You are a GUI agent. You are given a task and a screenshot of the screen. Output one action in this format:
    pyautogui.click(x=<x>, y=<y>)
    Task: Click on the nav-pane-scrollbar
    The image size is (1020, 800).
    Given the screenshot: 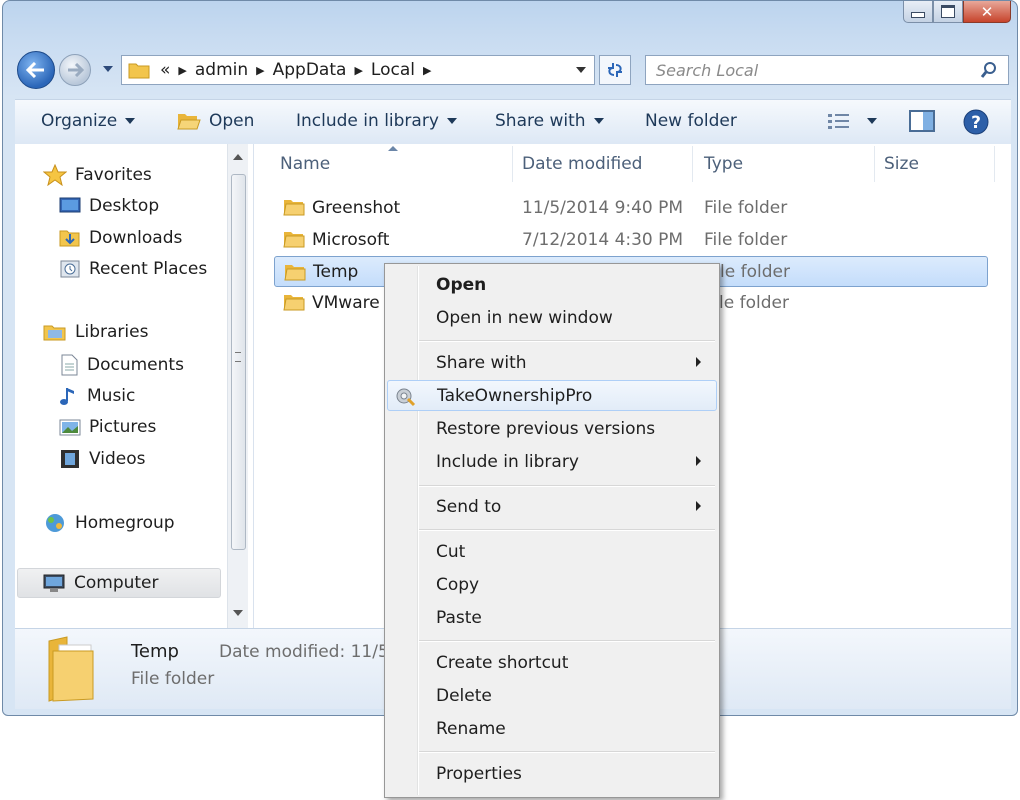 What is the action you would take?
    pyautogui.click(x=237, y=386)
    